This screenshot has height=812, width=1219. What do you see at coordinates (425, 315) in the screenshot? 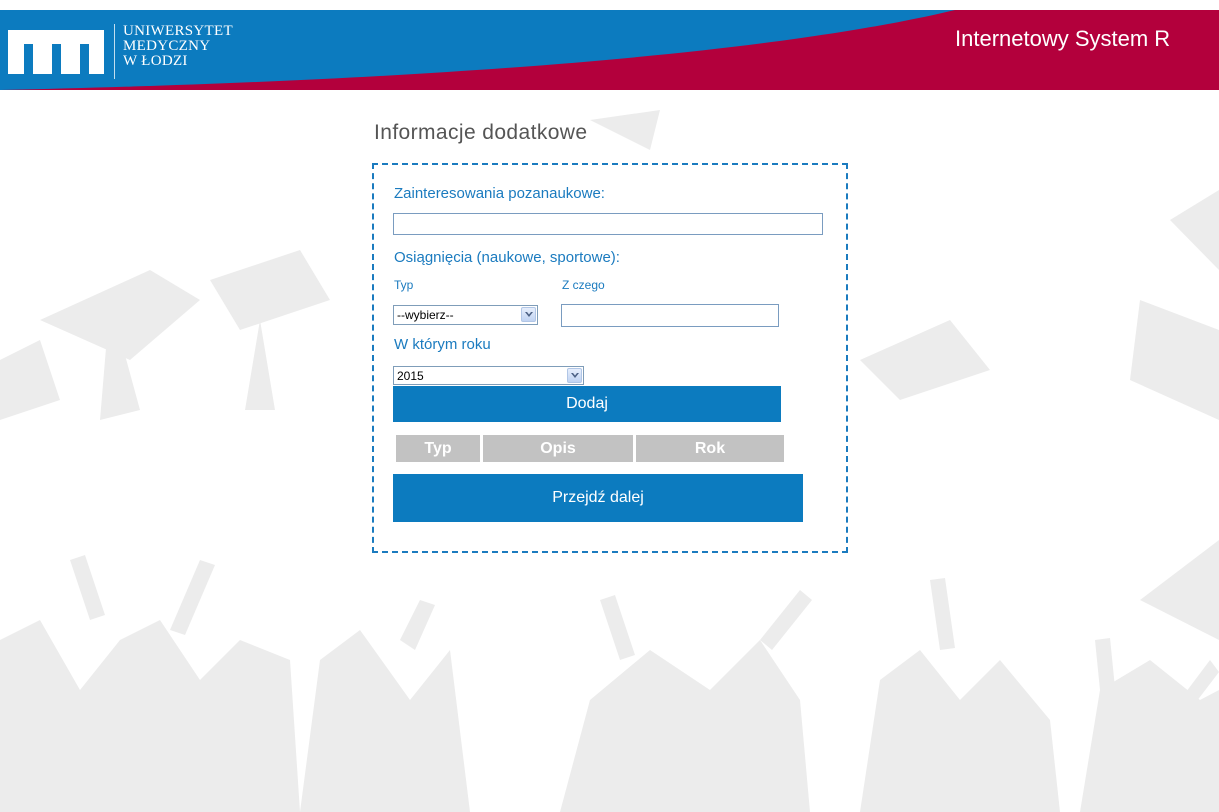
I see `type-select-value: --wybierz--` at bounding box center [425, 315].